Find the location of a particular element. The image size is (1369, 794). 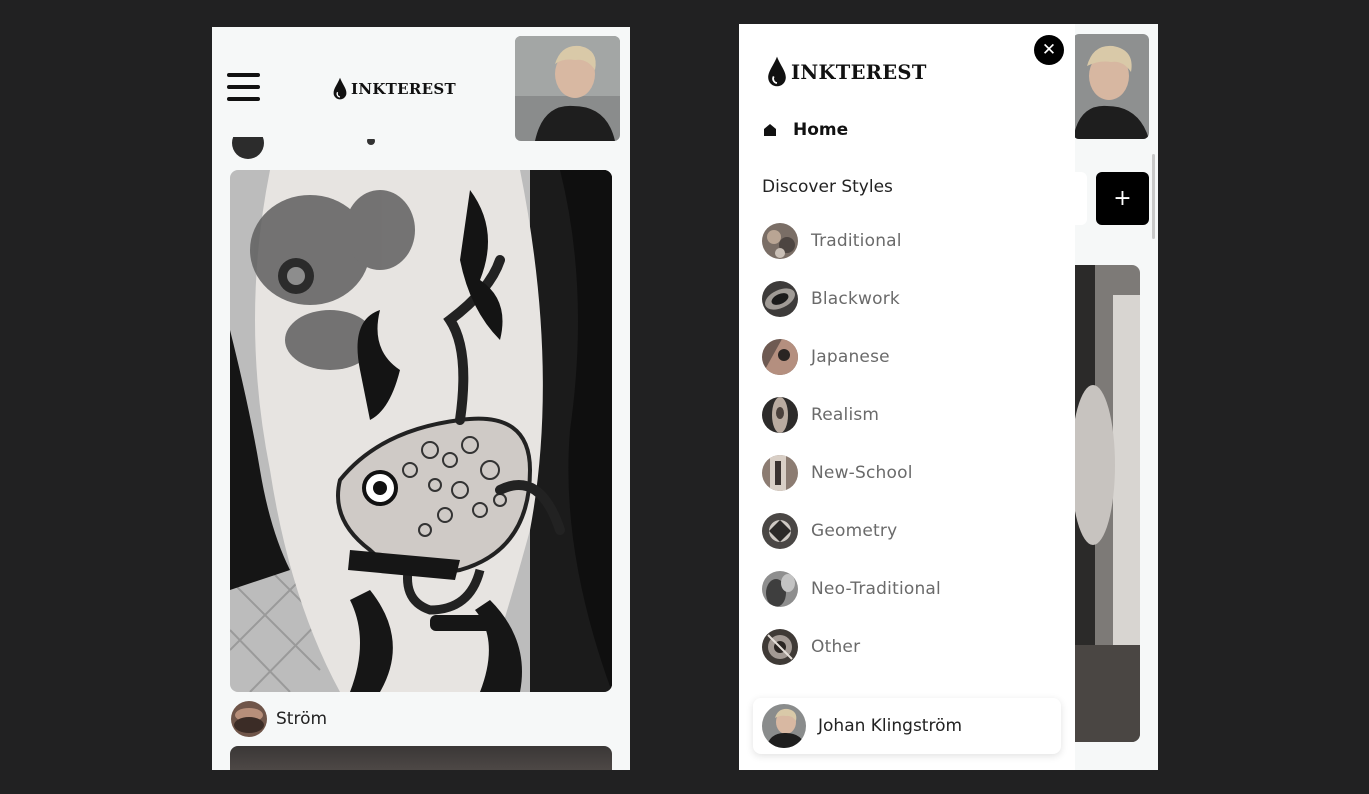

post-author-avatar is located at coordinates (248, 148).